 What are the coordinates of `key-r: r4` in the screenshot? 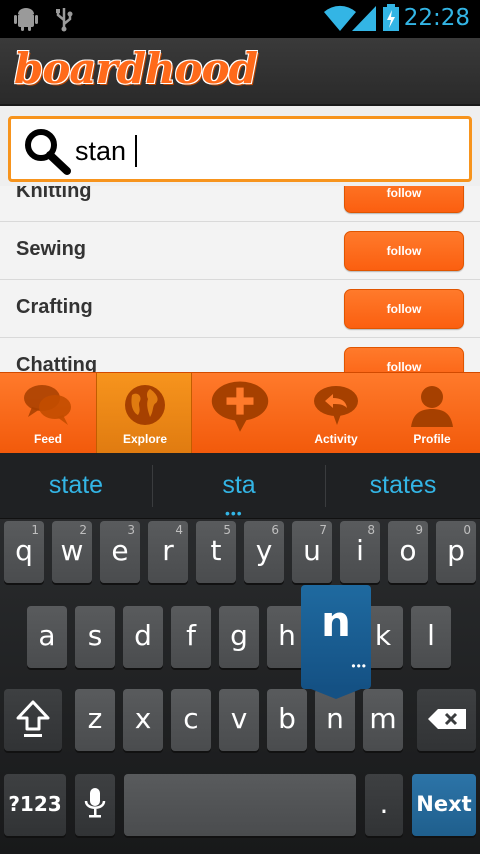 It's located at (168, 552).